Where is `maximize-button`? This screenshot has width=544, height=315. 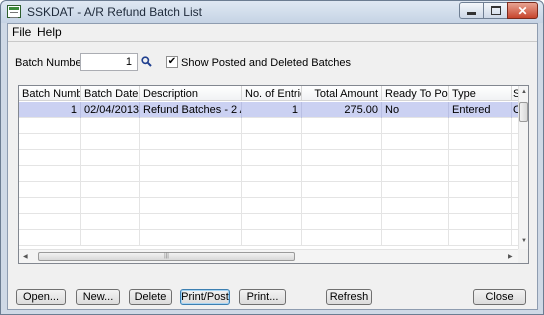
maximize-button is located at coordinates (495, 10).